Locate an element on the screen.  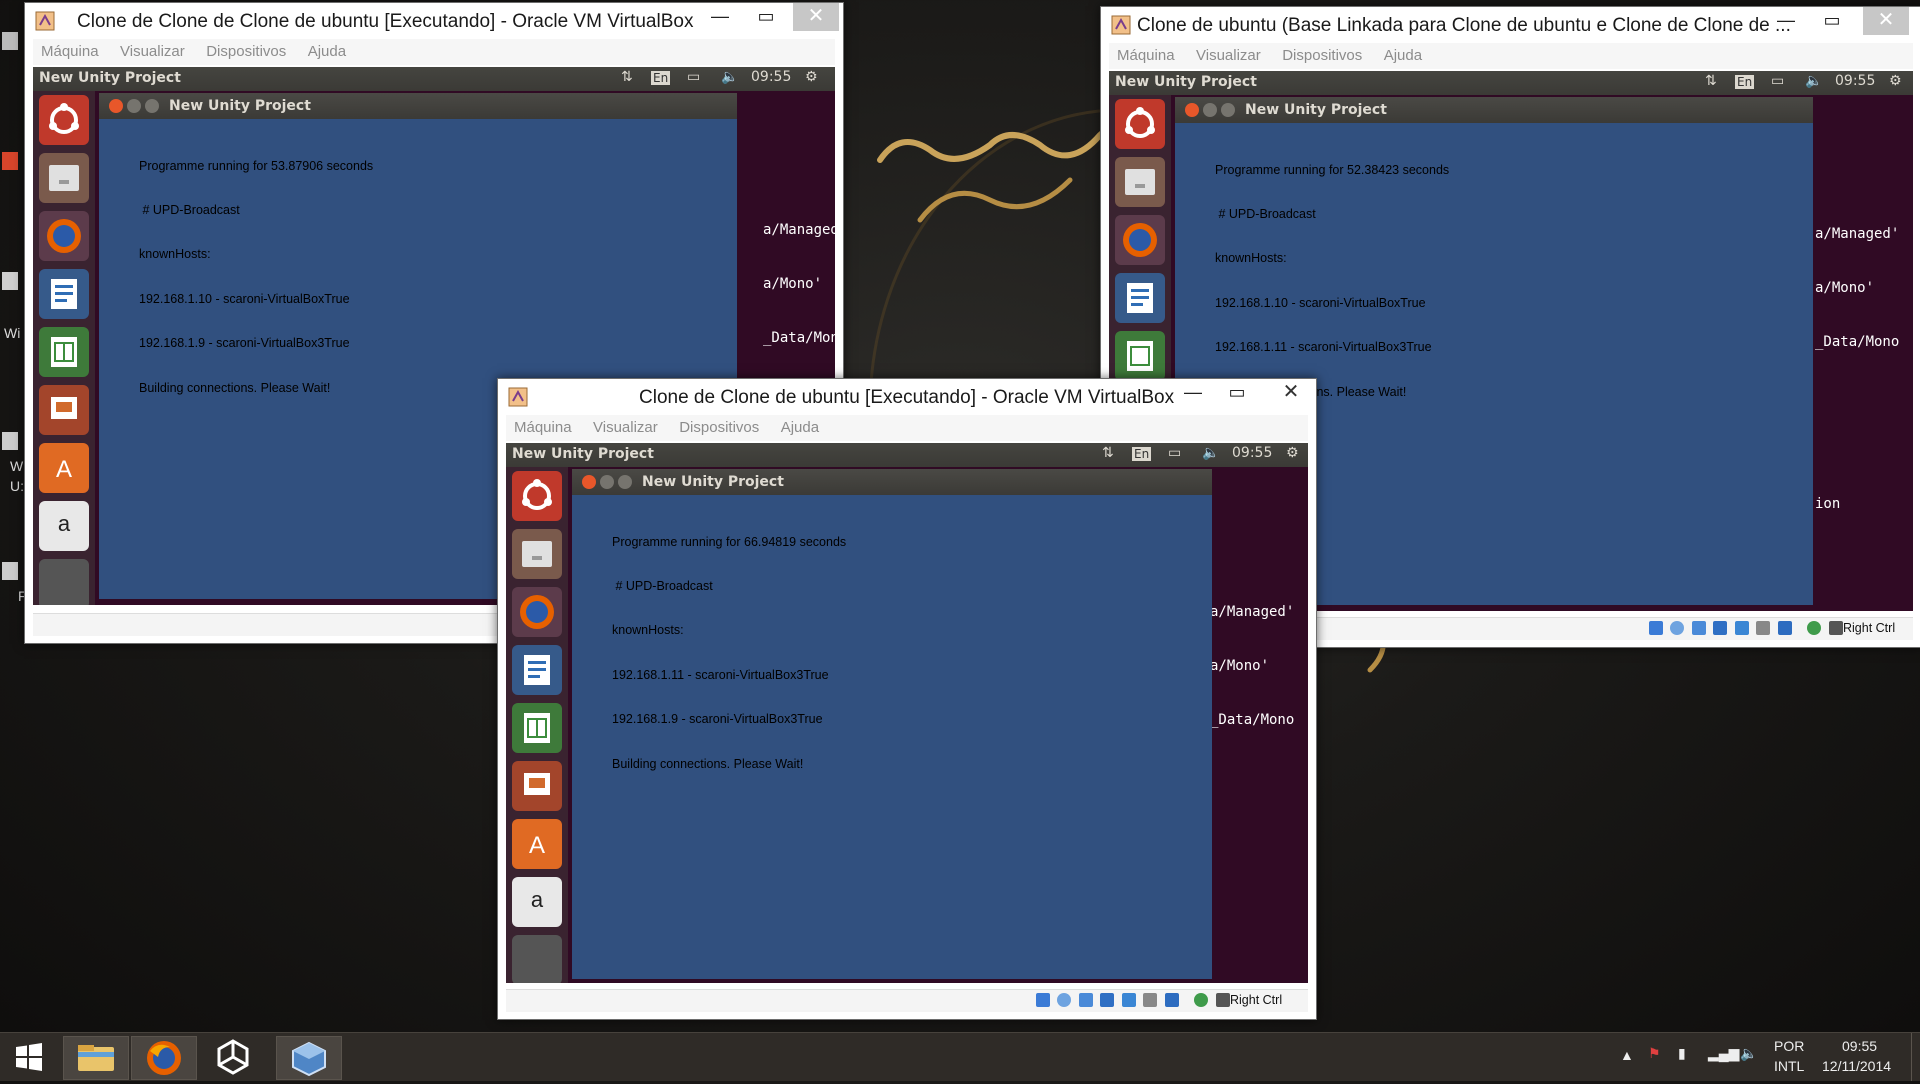
start-button is located at coordinates (29, 1057).